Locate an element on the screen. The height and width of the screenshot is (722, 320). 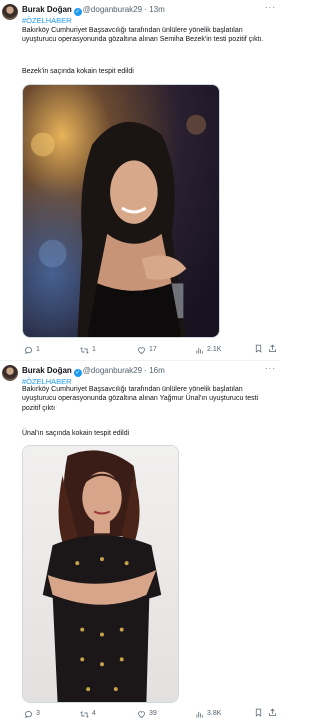
tweet-time: 16m is located at coordinates (157, 370).